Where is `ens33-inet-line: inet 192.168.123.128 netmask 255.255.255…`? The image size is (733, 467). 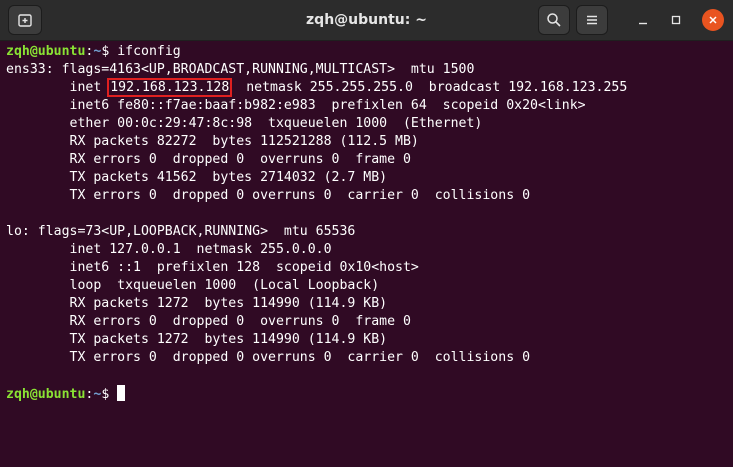 ens33-inet-line: inet 192.168.123.128 netmask 255.255.255… is located at coordinates (369, 87).